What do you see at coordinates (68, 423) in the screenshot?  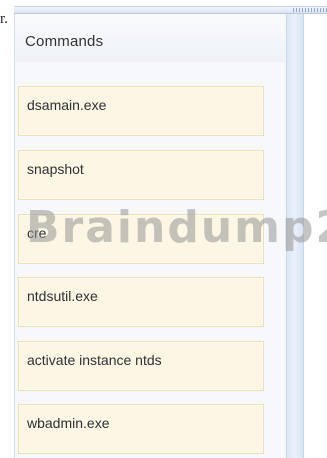 I see `command-item-label: wbadmin.exe` at bounding box center [68, 423].